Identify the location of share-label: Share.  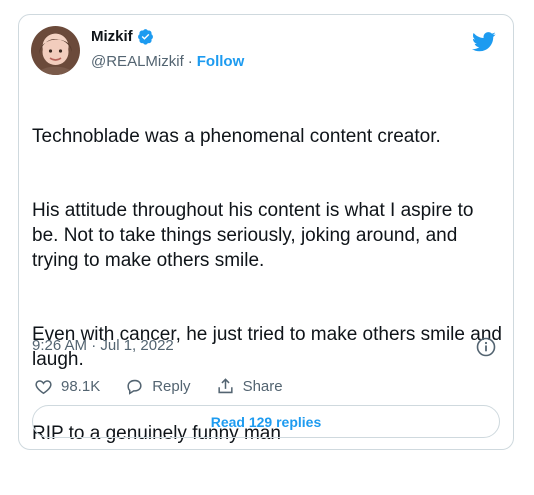
(262, 386).